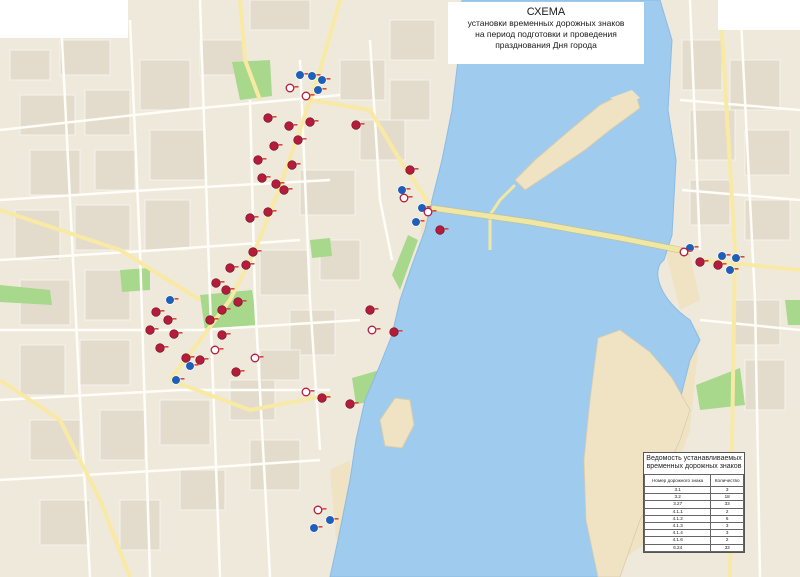 The width and height of the screenshot is (800, 577). I want to click on legend-row: 4.1.2 6, so click(693, 518).